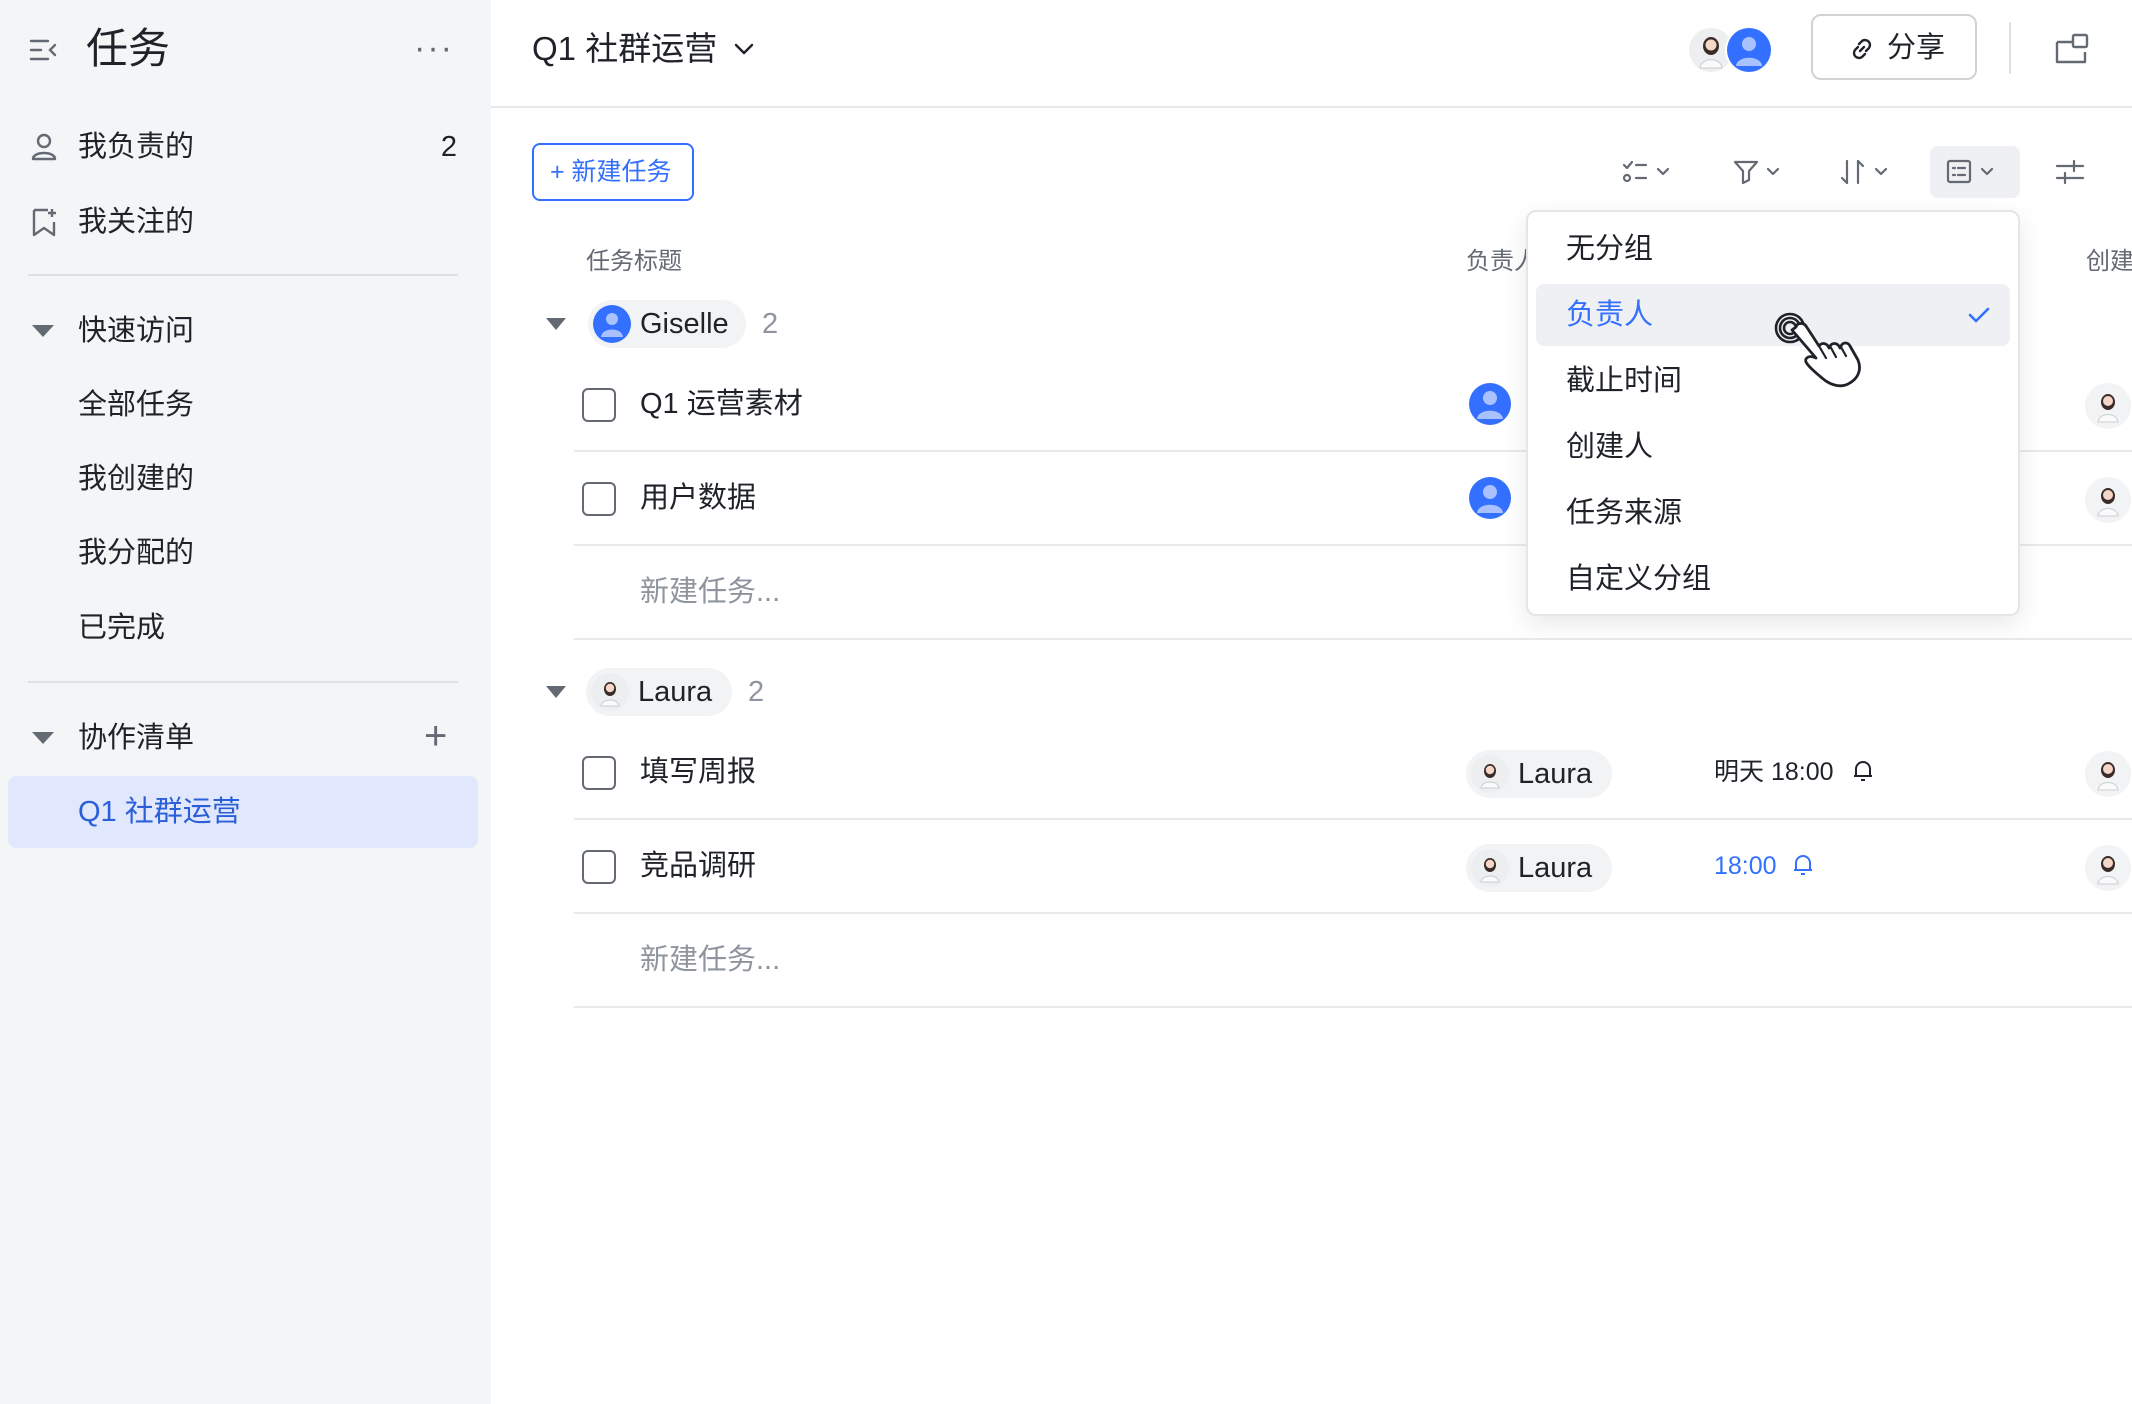 This screenshot has width=2132, height=1404. I want to click on collapse-sidebar-icon, so click(44, 50).